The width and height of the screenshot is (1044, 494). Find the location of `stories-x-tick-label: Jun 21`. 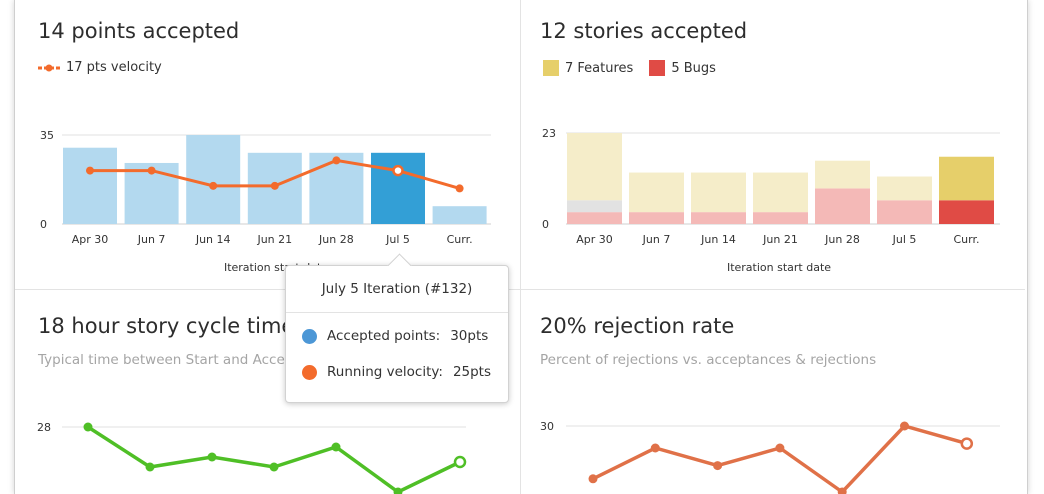

stories-x-tick-label: Jun 21 is located at coordinates (780, 239).